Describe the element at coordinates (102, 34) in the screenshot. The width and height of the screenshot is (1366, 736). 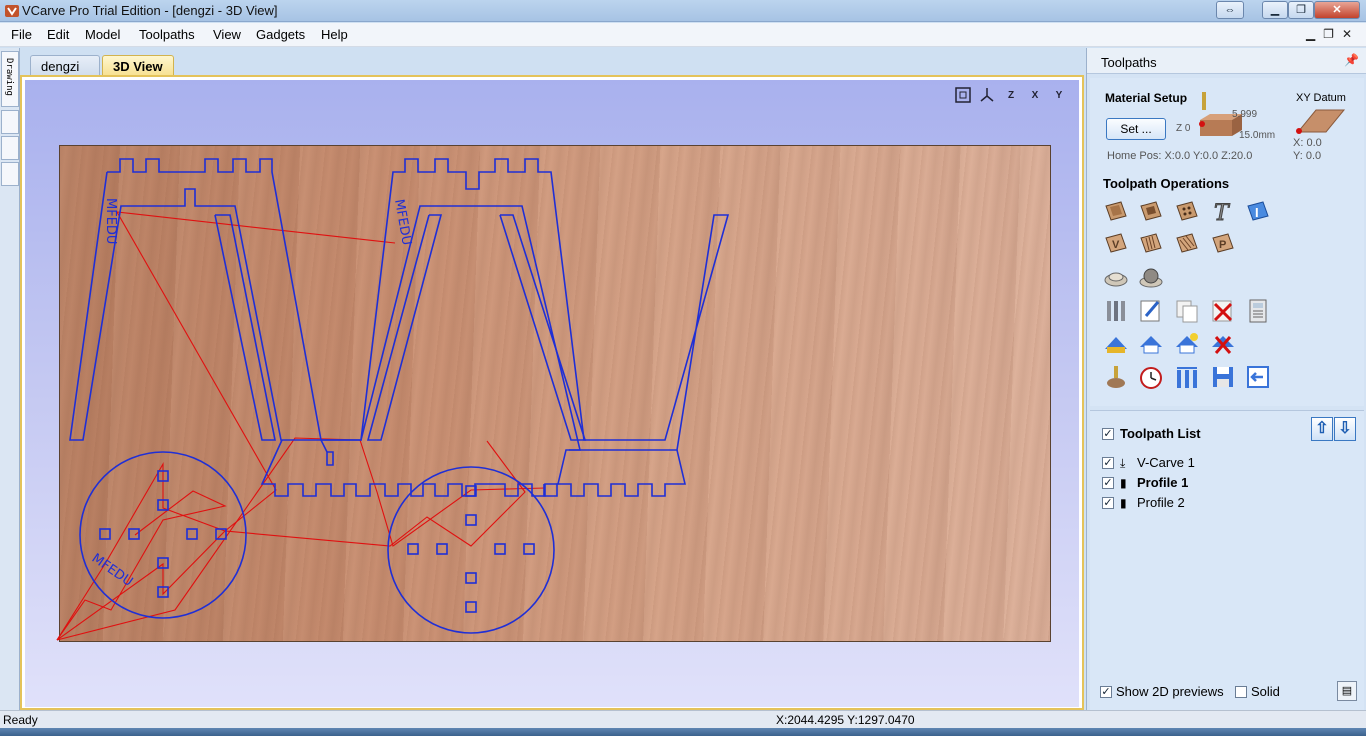
I see `menu-model: Model` at that location.